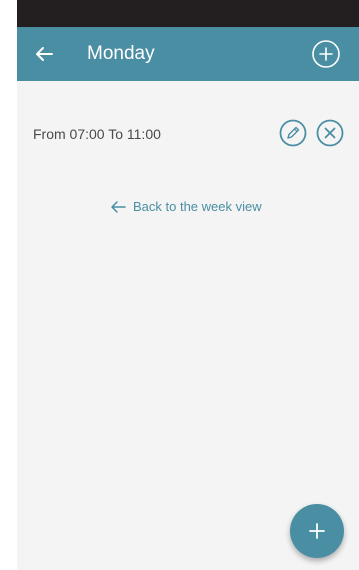 This screenshot has width=359, height=570. I want to click on add-slot-fab, so click(317, 531).